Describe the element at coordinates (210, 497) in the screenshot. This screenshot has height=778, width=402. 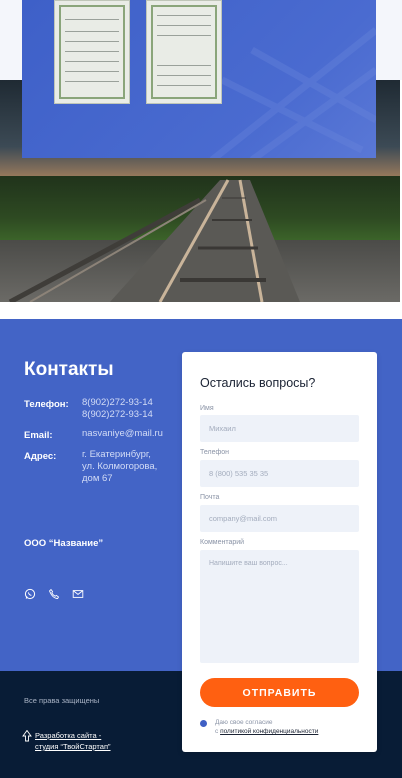
I see `email-field-label: Почта` at that location.